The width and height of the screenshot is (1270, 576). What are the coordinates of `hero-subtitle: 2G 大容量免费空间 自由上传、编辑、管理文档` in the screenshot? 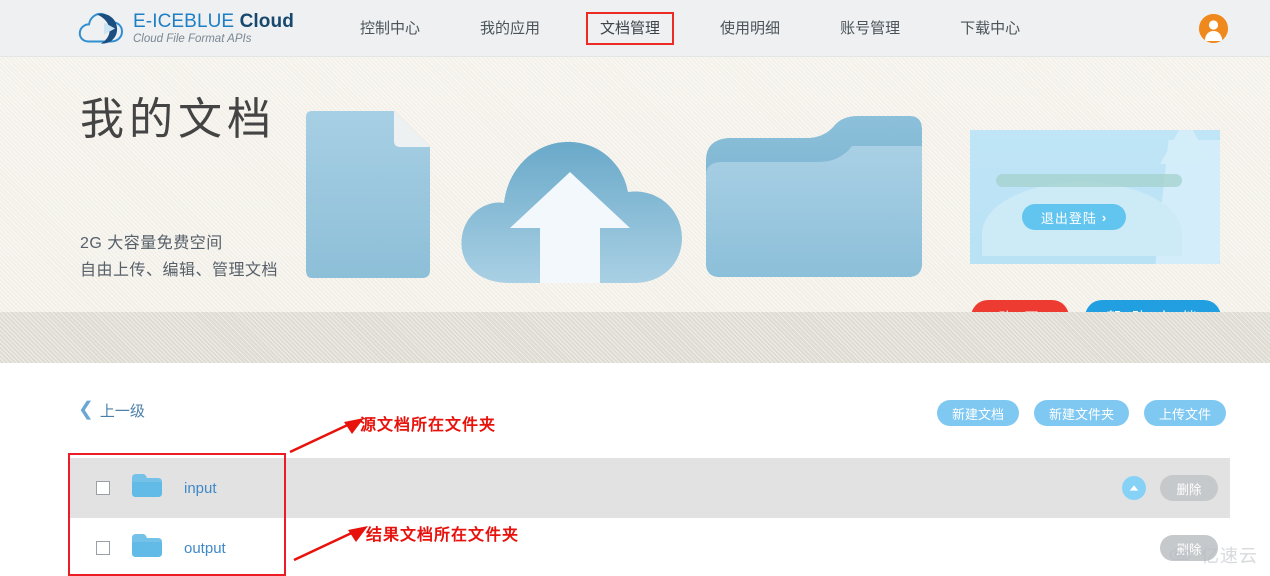 It's located at (179, 257).